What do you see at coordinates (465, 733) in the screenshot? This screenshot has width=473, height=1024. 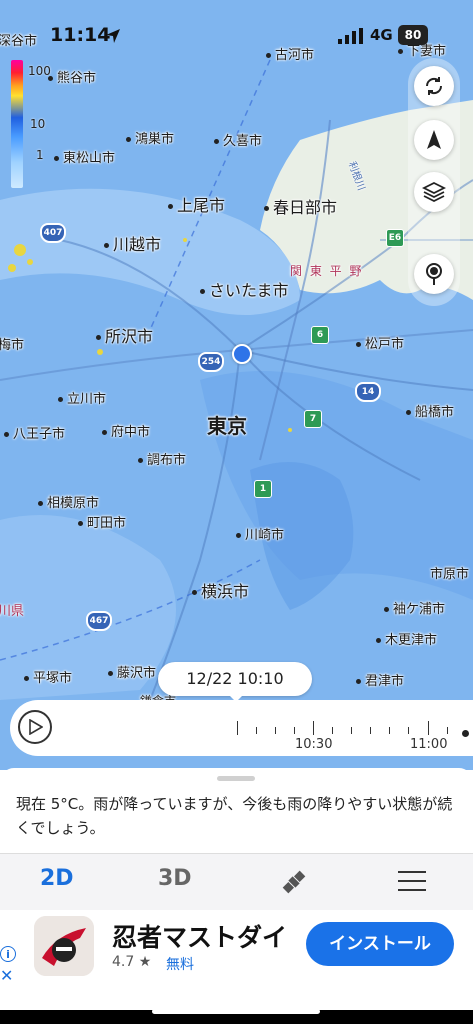 I see `timeline-end-marker` at bounding box center [465, 733].